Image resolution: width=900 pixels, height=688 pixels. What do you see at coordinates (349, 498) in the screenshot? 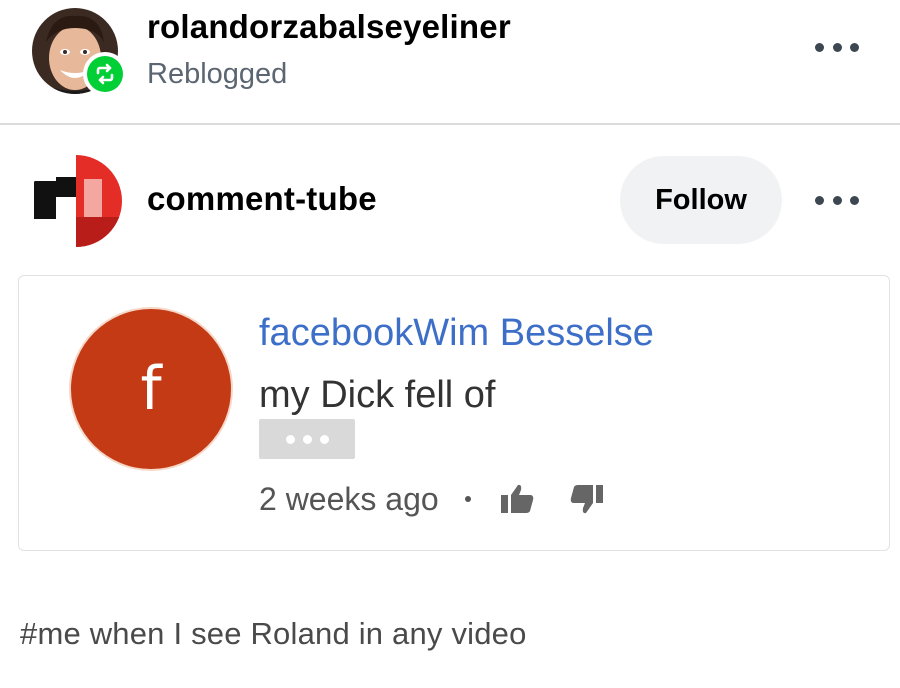
I see `comment-timestamp: 2 weeks ago` at bounding box center [349, 498].